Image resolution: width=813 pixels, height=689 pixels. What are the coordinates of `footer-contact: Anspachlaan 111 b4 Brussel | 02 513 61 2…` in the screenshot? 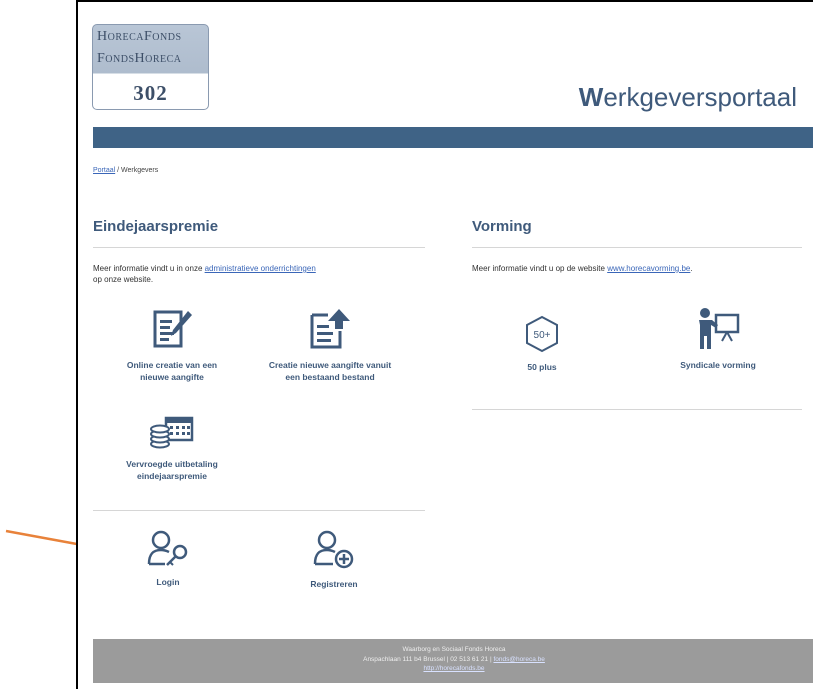 It's located at (454, 659).